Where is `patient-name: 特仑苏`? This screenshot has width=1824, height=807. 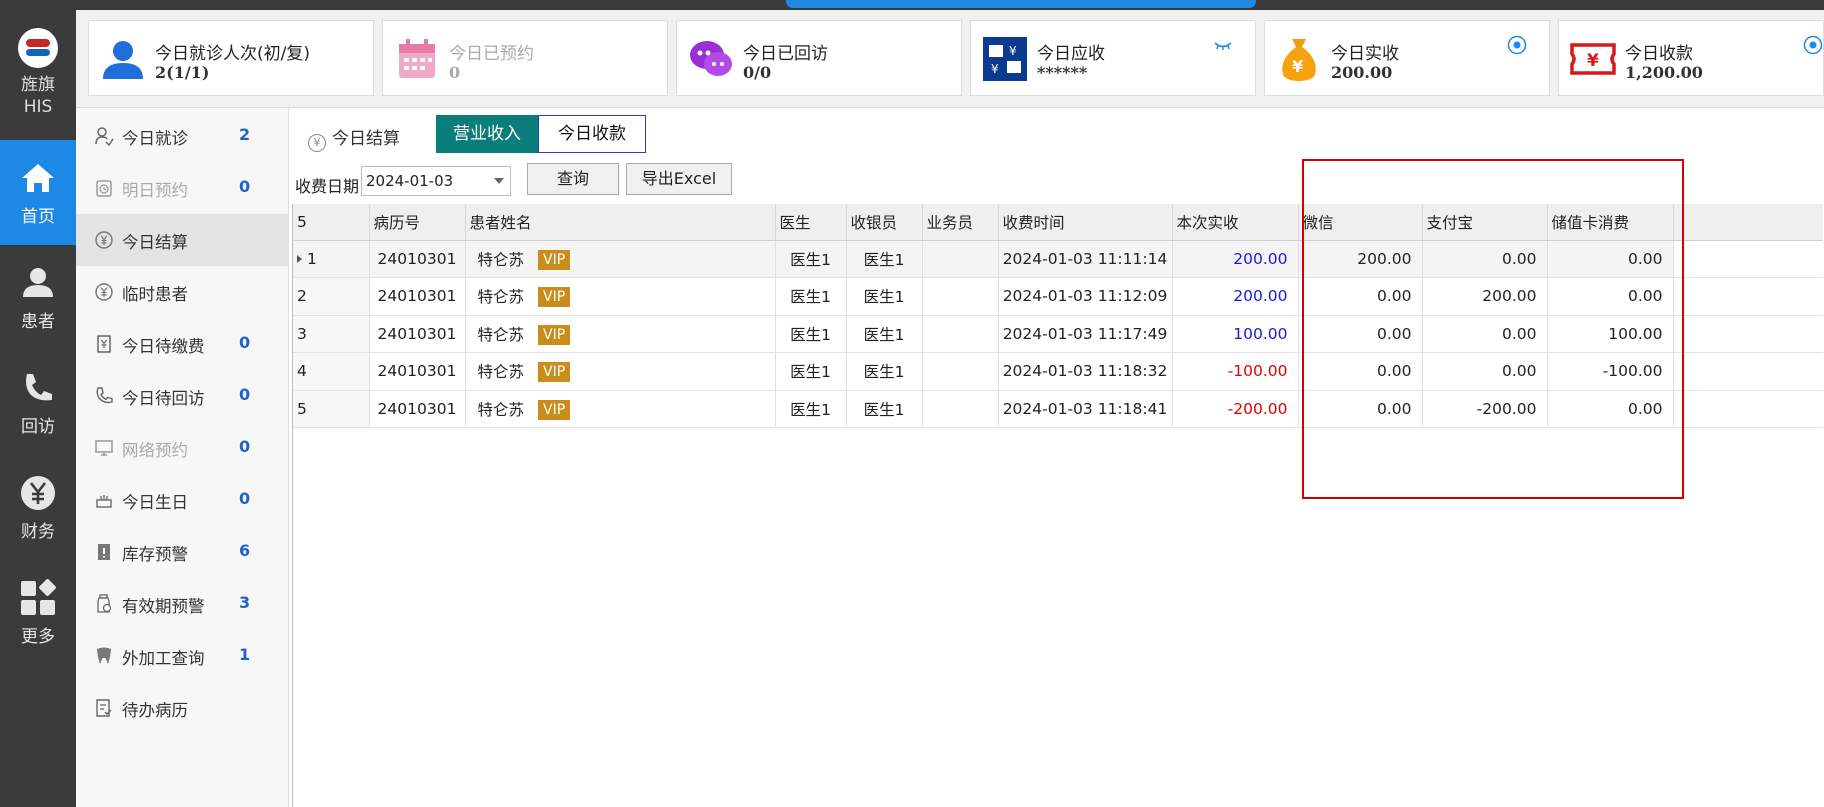 patient-name: 特仑苏 is located at coordinates (501, 259).